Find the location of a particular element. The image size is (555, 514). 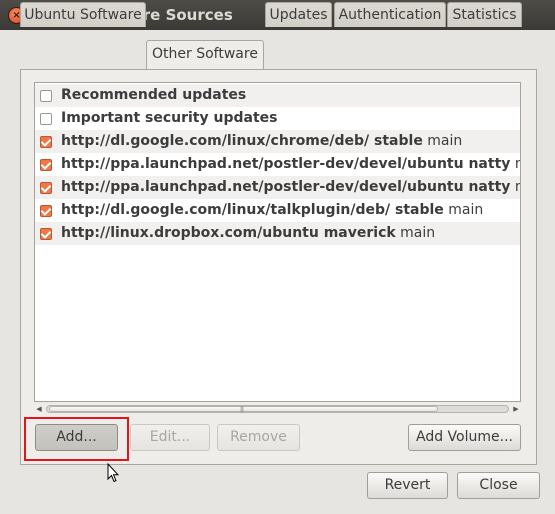

tab-updates: Updates is located at coordinates (298, 14).